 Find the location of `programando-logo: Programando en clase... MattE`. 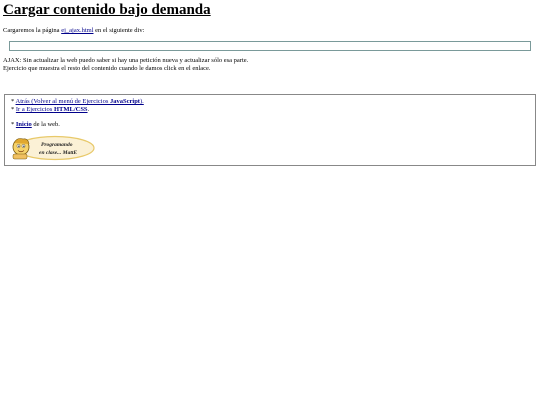

programando-logo: Programando en clase... MattE is located at coordinates (53, 148).